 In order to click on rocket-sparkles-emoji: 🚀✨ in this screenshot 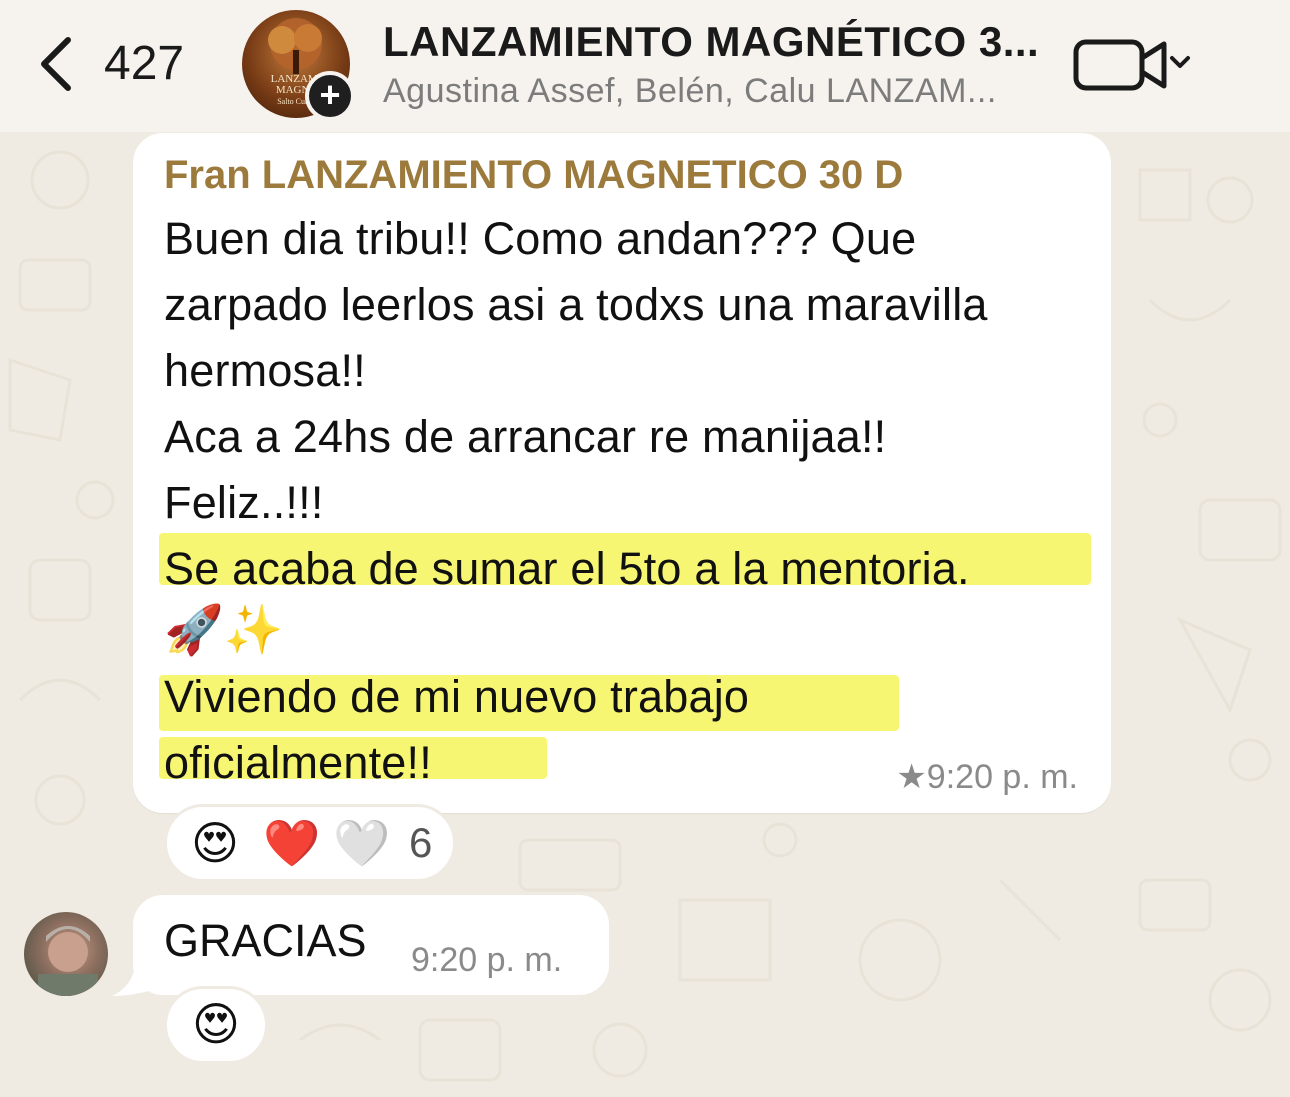, I will do `click(224, 630)`.